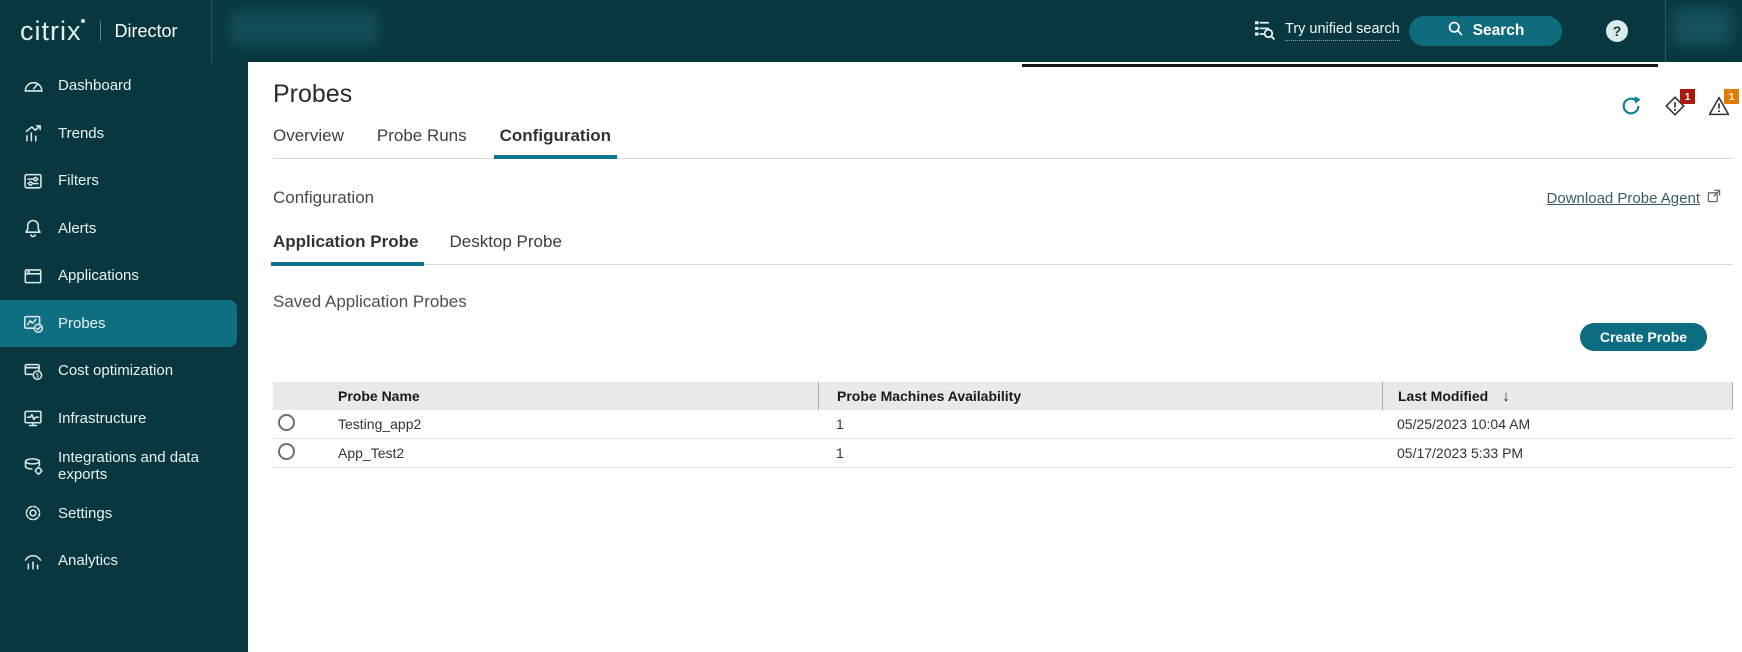  What do you see at coordinates (1340, 65) in the screenshot?
I see `content-top-divider` at bounding box center [1340, 65].